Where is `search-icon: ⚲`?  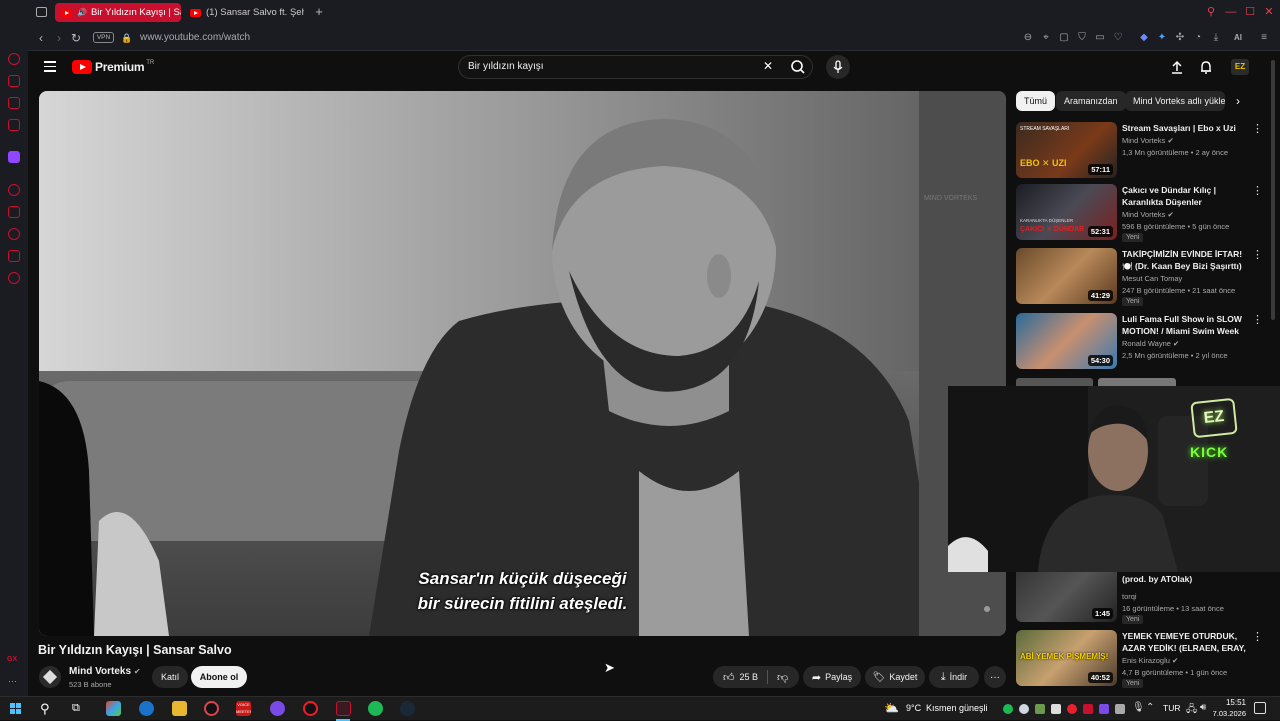
search-icon: ⚲ is located at coordinates (45, 709).